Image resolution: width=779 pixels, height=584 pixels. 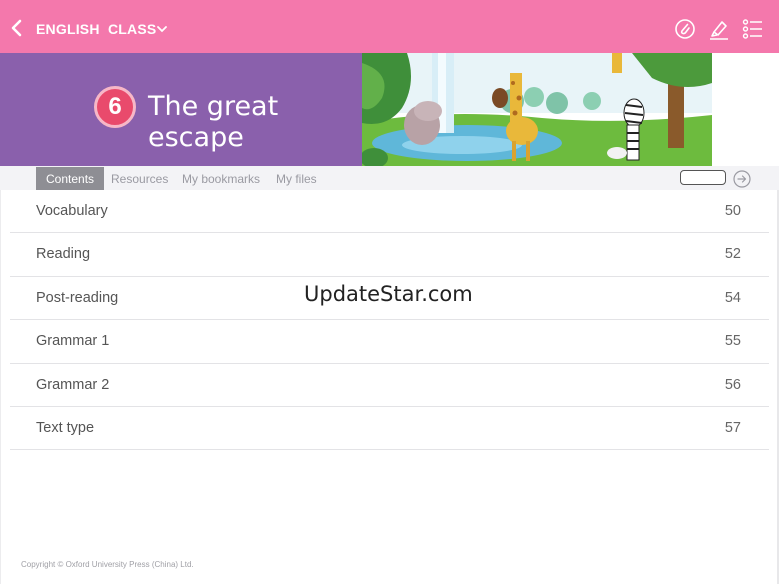 What do you see at coordinates (732, 211) in the screenshot?
I see `item-page: 50` at bounding box center [732, 211].